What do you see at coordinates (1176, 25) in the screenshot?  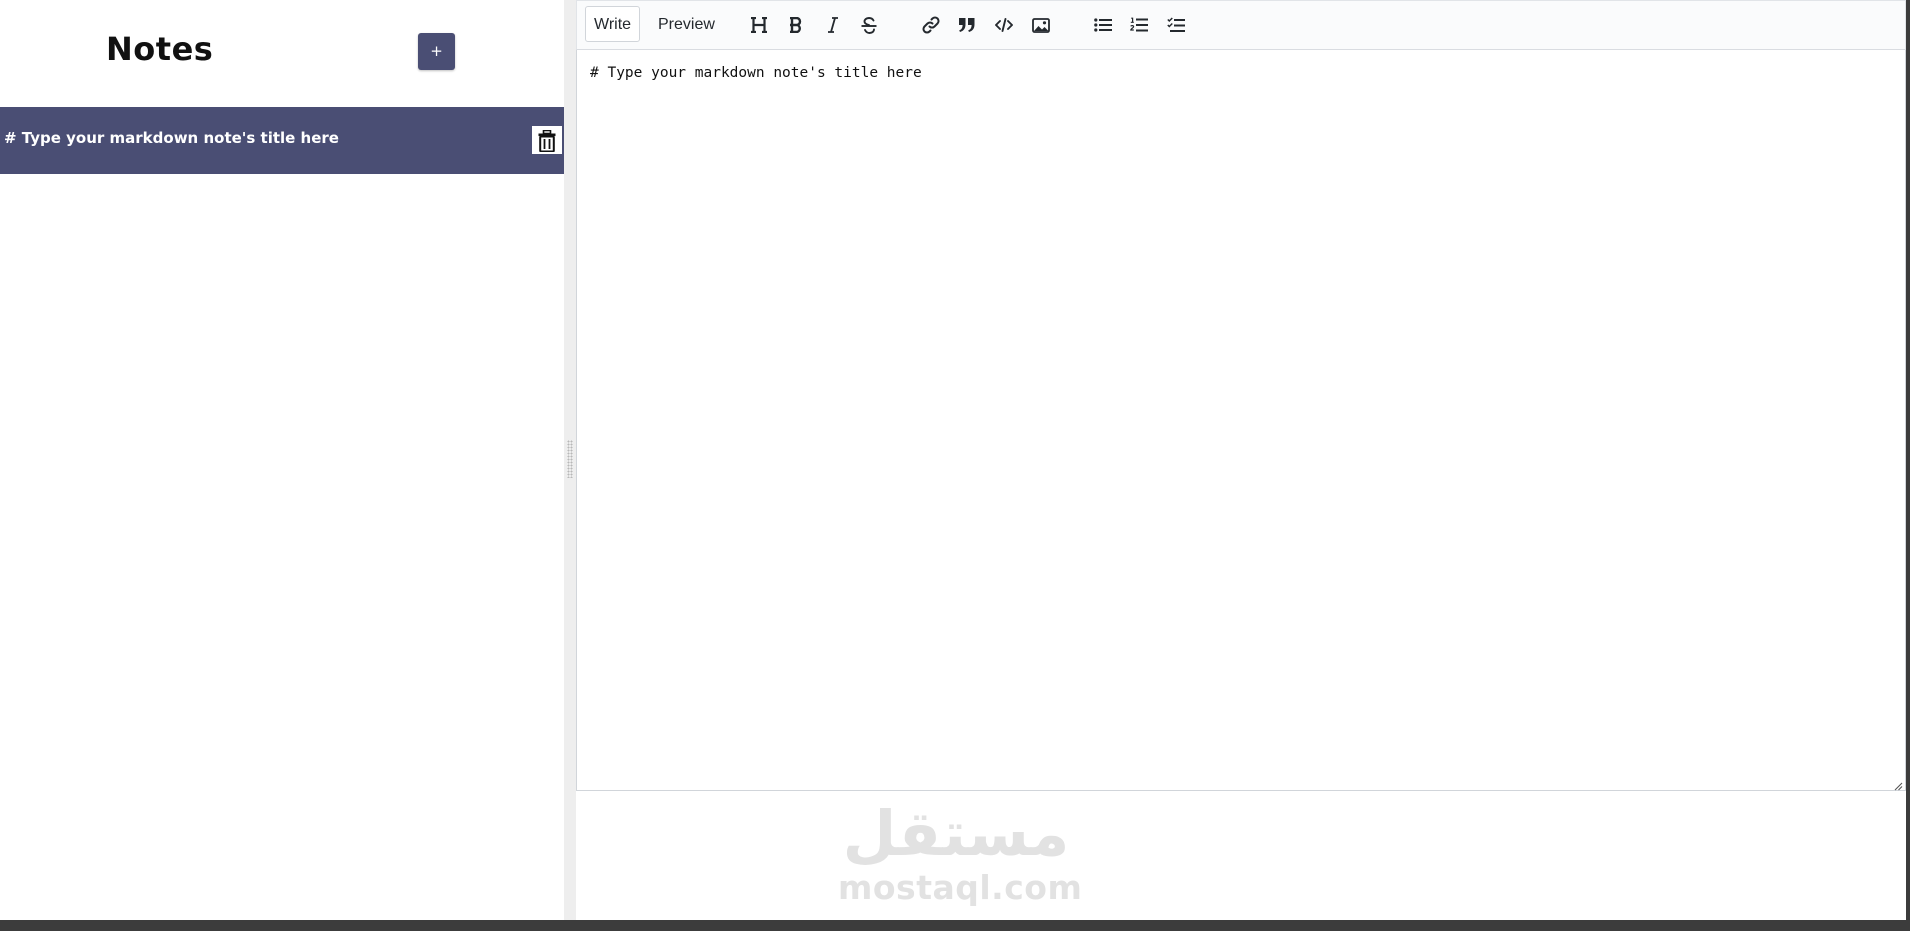 I see `checked-list-icon` at bounding box center [1176, 25].